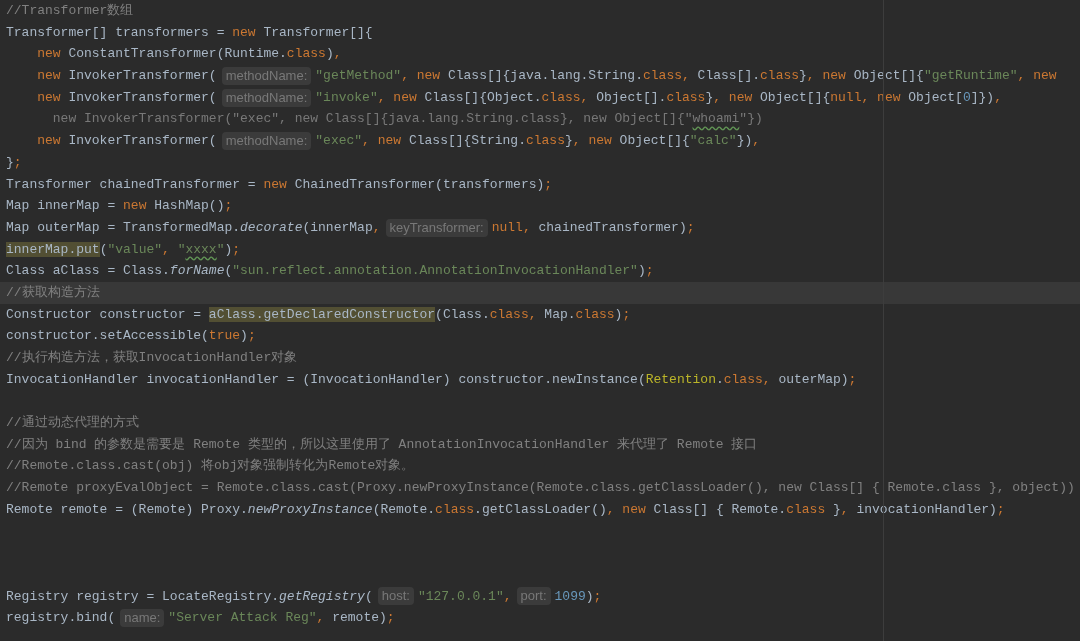 The height and width of the screenshot is (641, 1080). I want to click on code-text: Constructor constructor = aClass.getDeclaredConstructor(Class.class, Map.class);, so click(318, 314).